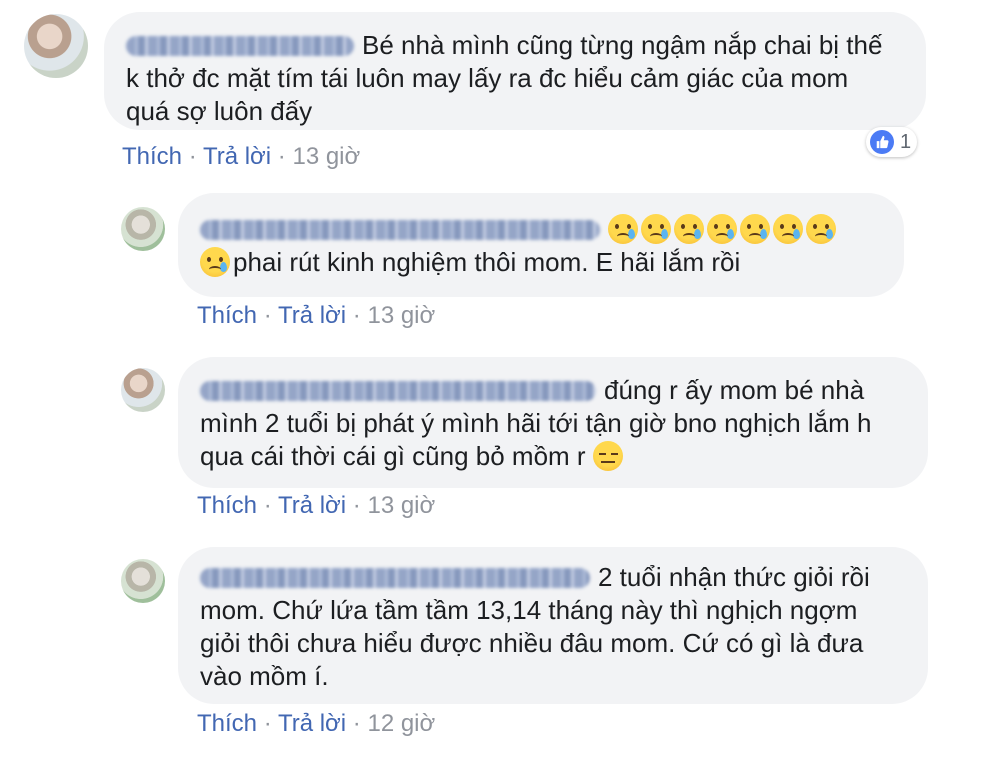 This screenshot has height=762, width=996. Describe the element at coordinates (264, 676) in the screenshot. I see `comment-text: vào mồm í.` at that location.